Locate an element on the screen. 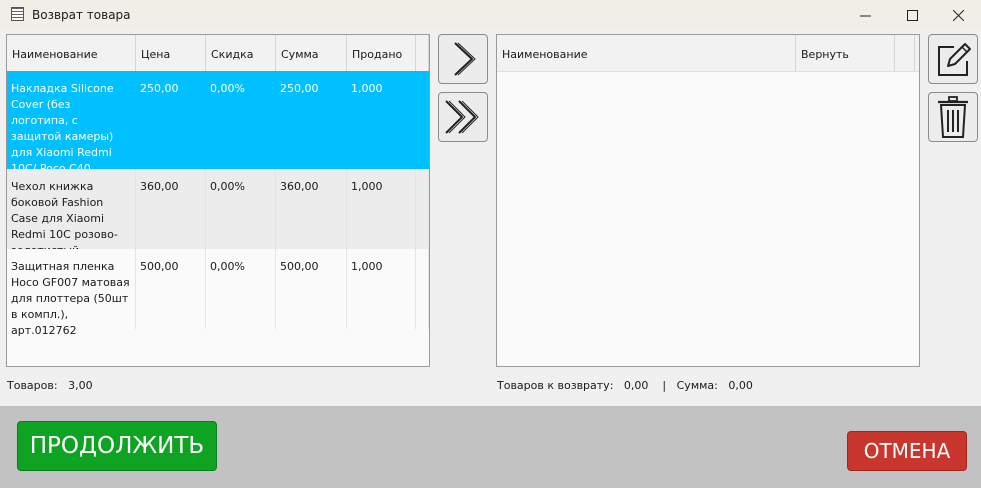  maximize-icon is located at coordinates (912, 15).